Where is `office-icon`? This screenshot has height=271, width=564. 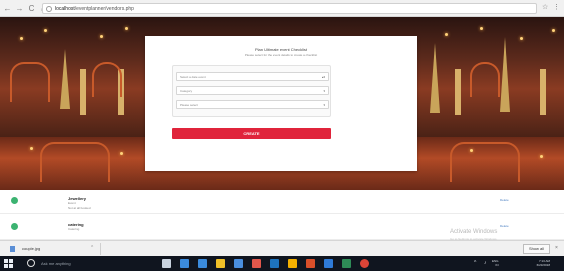 office-icon is located at coordinates (256, 263).